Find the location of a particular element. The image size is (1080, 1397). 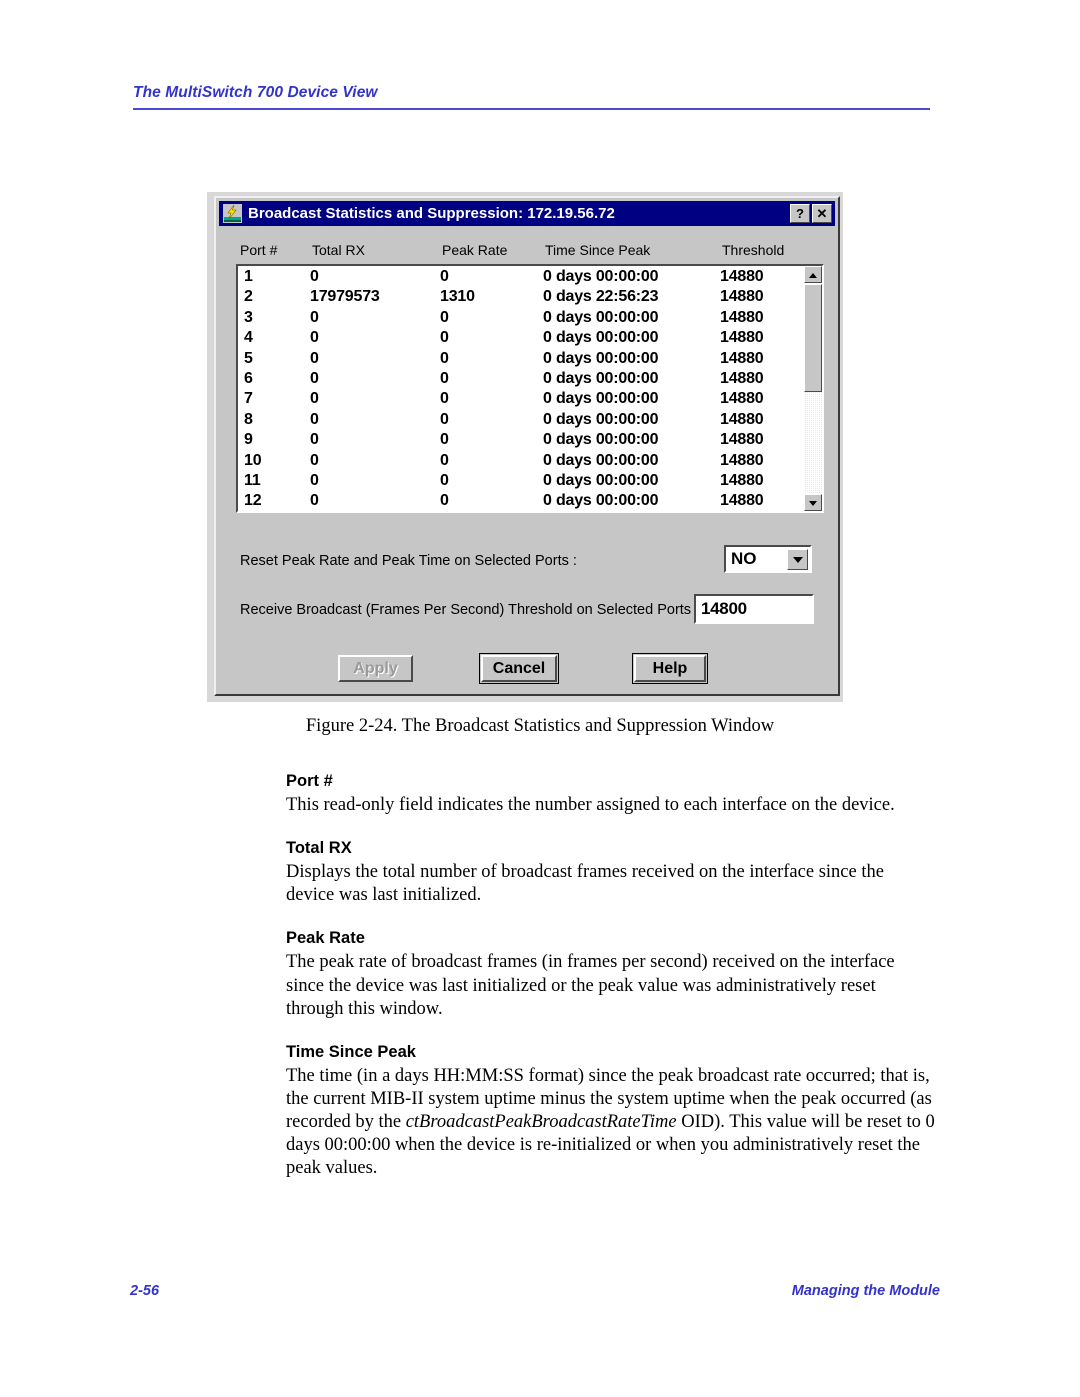

reset-peak-value: NO is located at coordinates (744, 558).